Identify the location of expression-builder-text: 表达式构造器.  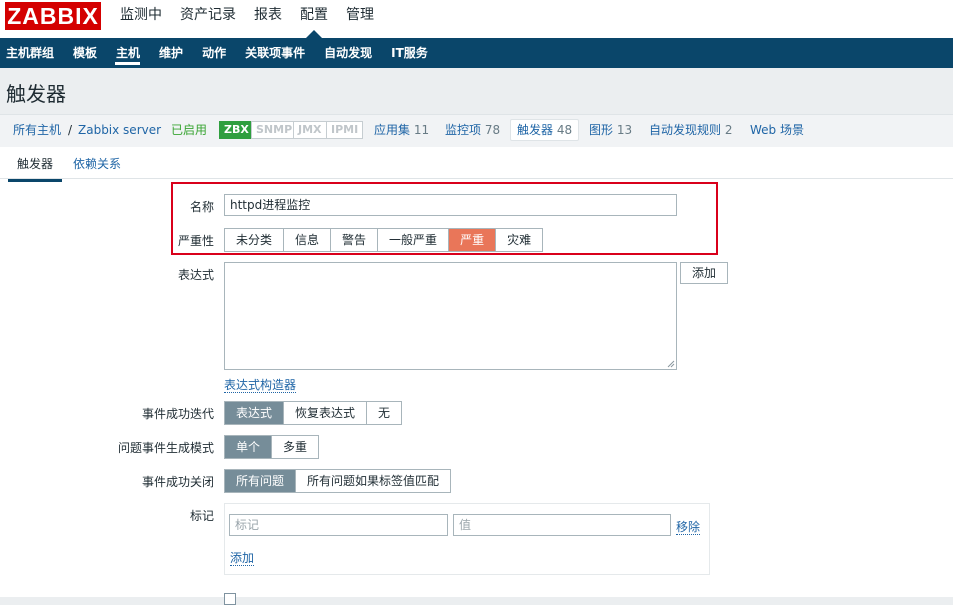
(260, 385).